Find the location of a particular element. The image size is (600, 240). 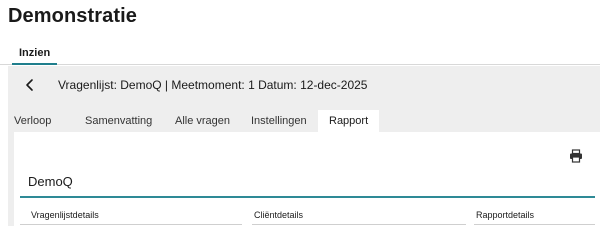

tab-samenvatting: Samenvatting is located at coordinates (118, 121).